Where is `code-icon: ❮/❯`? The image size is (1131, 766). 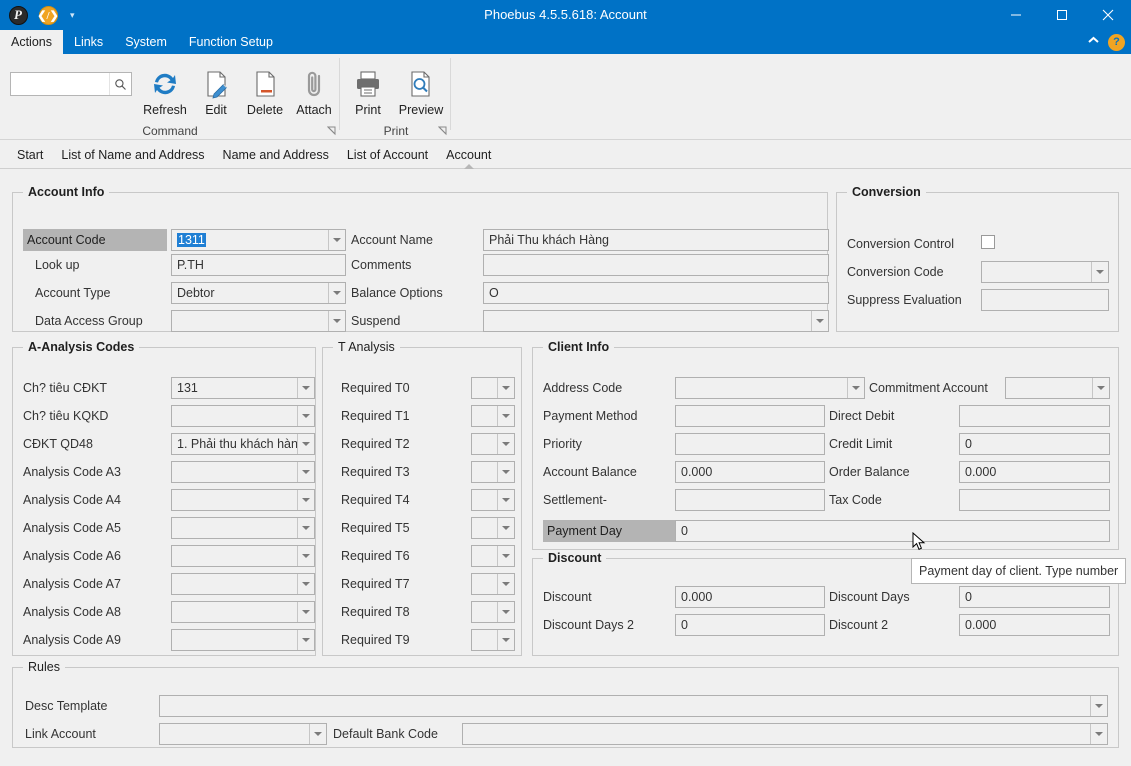 code-icon: ❮/❯ is located at coordinates (48, 15).